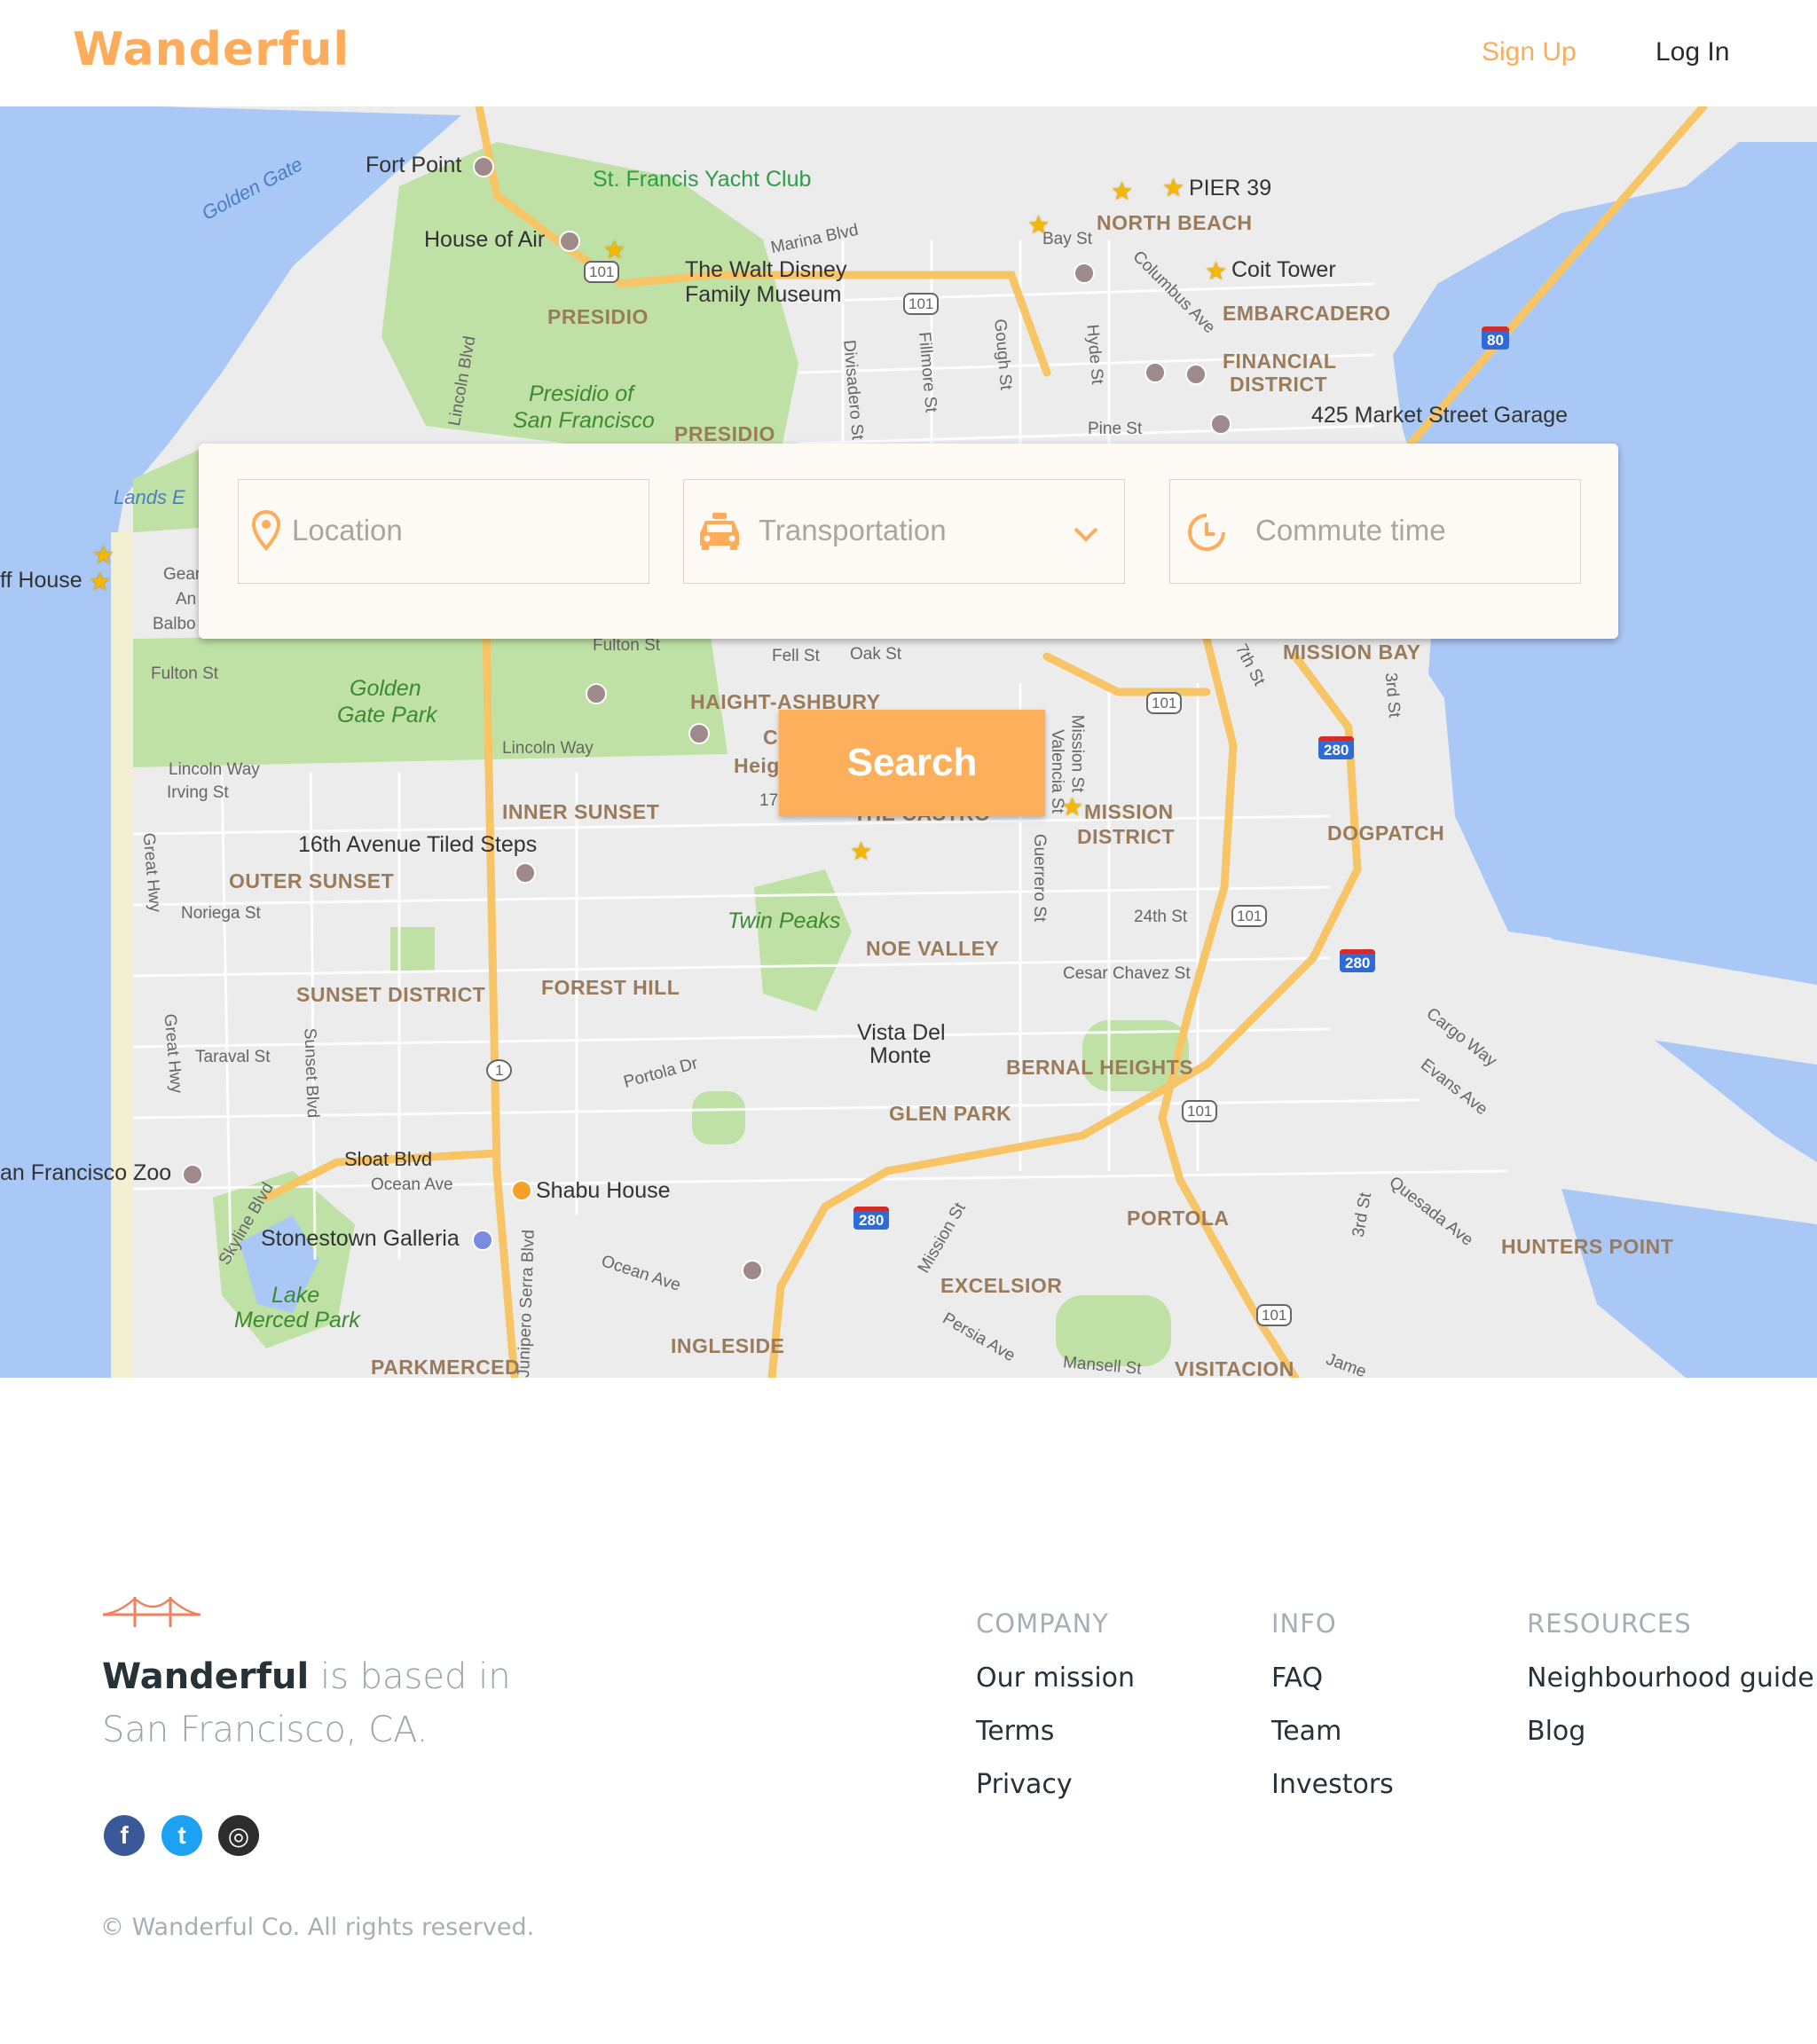 This screenshot has height=2044, width=1817. Describe the element at coordinates (206, 1676) in the screenshot. I see `footer-brand: Wanderful` at that location.